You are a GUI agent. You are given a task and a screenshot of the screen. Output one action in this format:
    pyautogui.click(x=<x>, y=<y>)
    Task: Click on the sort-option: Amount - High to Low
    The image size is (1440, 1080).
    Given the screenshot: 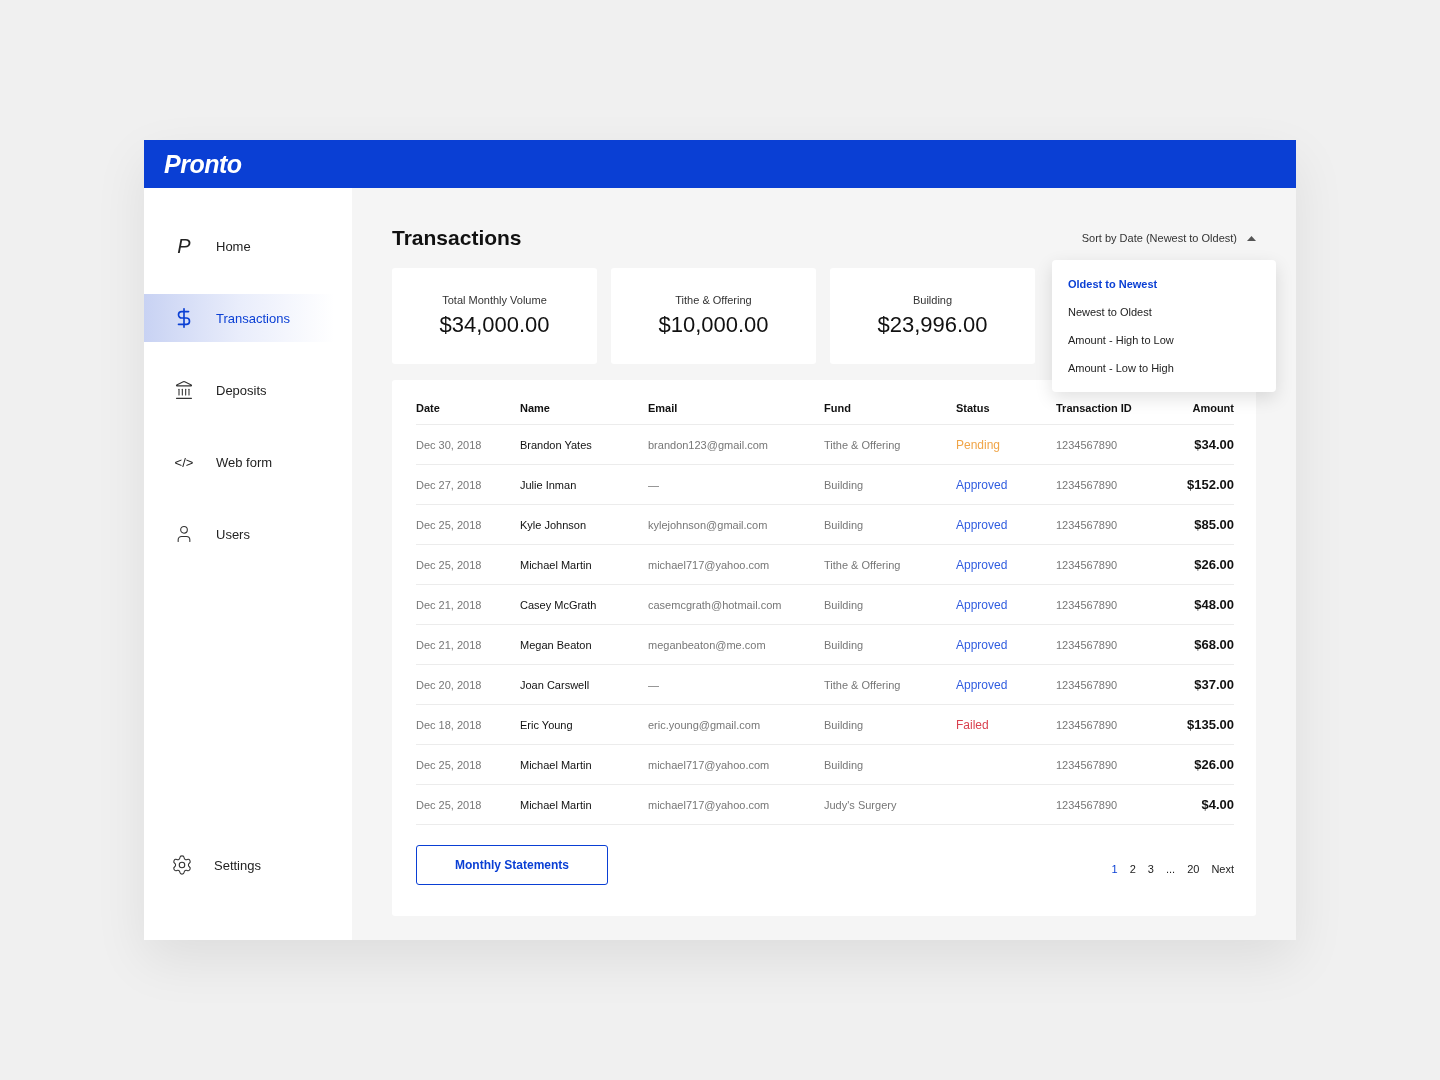 What is the action you would take?
    pyautogui.click(x=1164, y=340)
    